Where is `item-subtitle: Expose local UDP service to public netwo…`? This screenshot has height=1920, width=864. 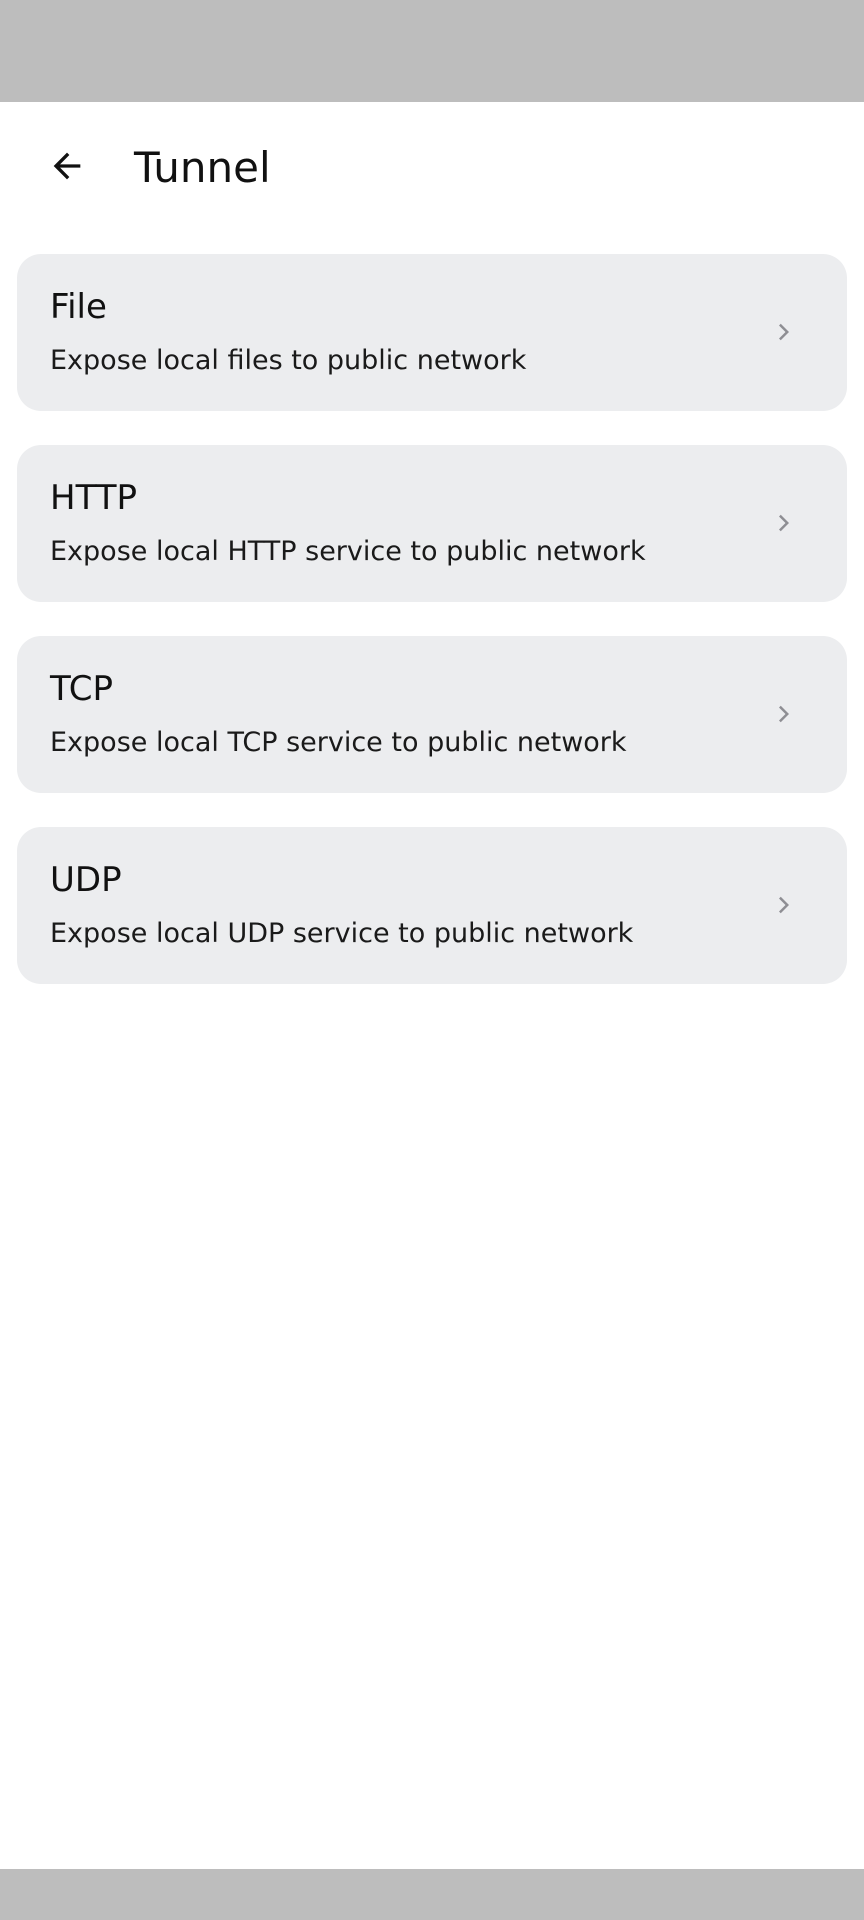 item-subtitle: Expose local UDP service to public netwo… is located at coordinates (342, 933).